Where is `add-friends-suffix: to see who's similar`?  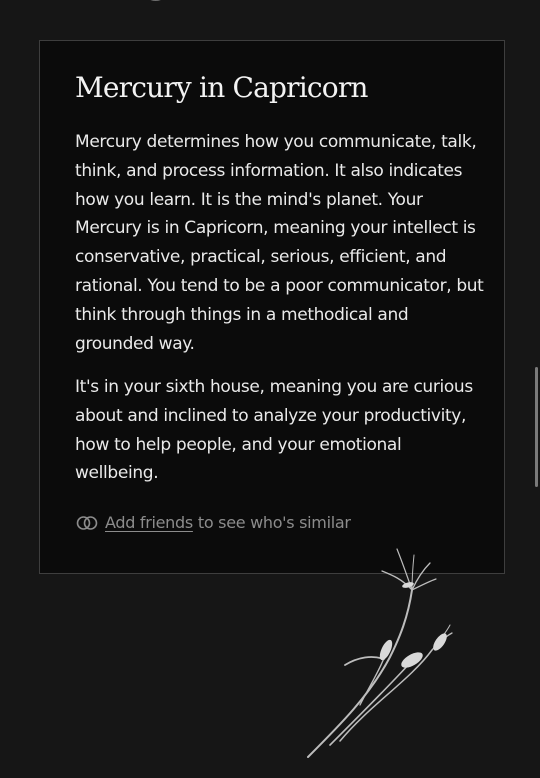 add-friends-suffix: to see who's similar is located at coordinates (274, 522).